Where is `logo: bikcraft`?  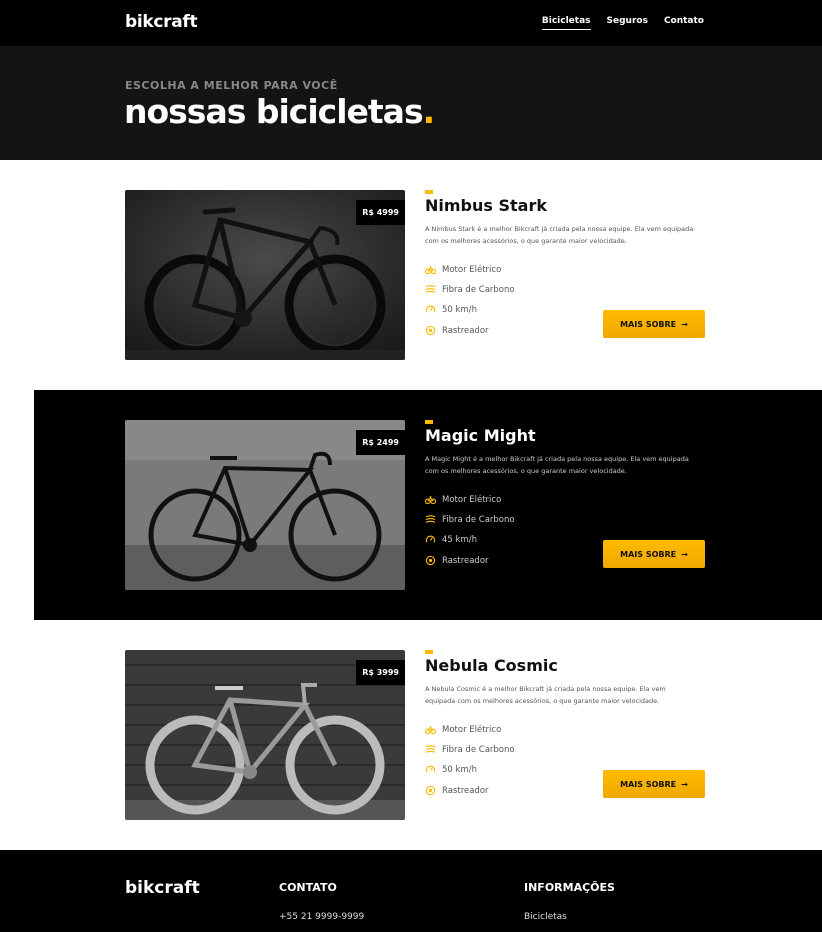
logo: bikcraft is located at coordinates (161, 22).